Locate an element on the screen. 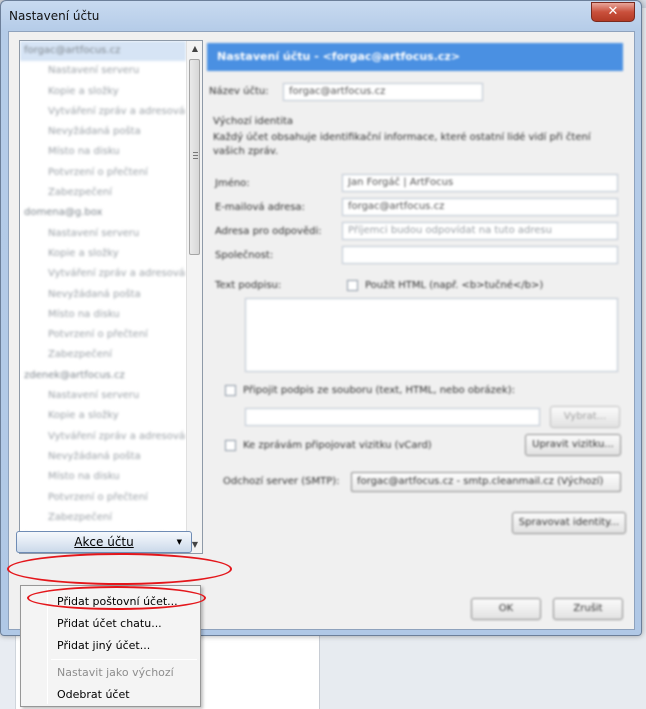 The width and height of the screenshot is (646, 709). account-actions-label: Akce účtu is located at coordinates (104, 542).